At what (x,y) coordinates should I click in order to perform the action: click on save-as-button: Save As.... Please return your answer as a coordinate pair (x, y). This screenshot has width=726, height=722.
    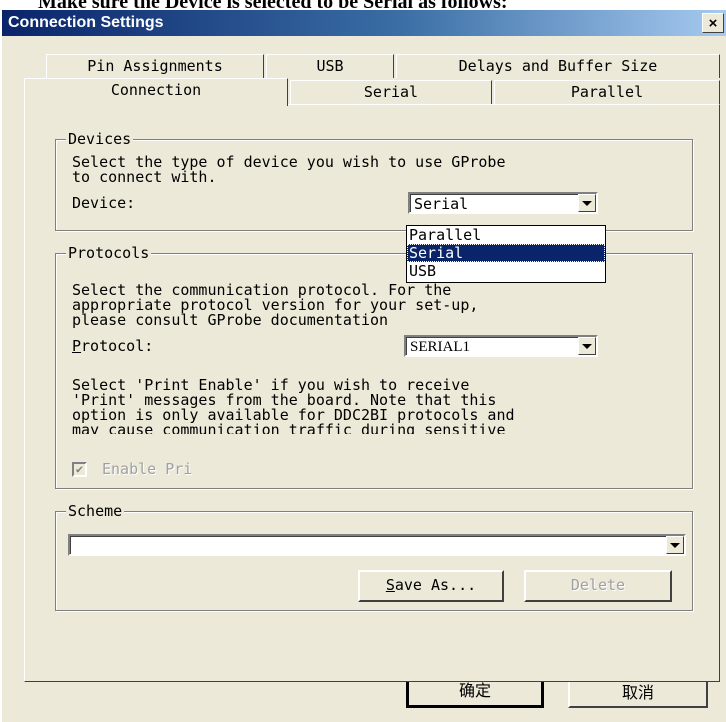
    Looking at the image, I should click on (431, 586).